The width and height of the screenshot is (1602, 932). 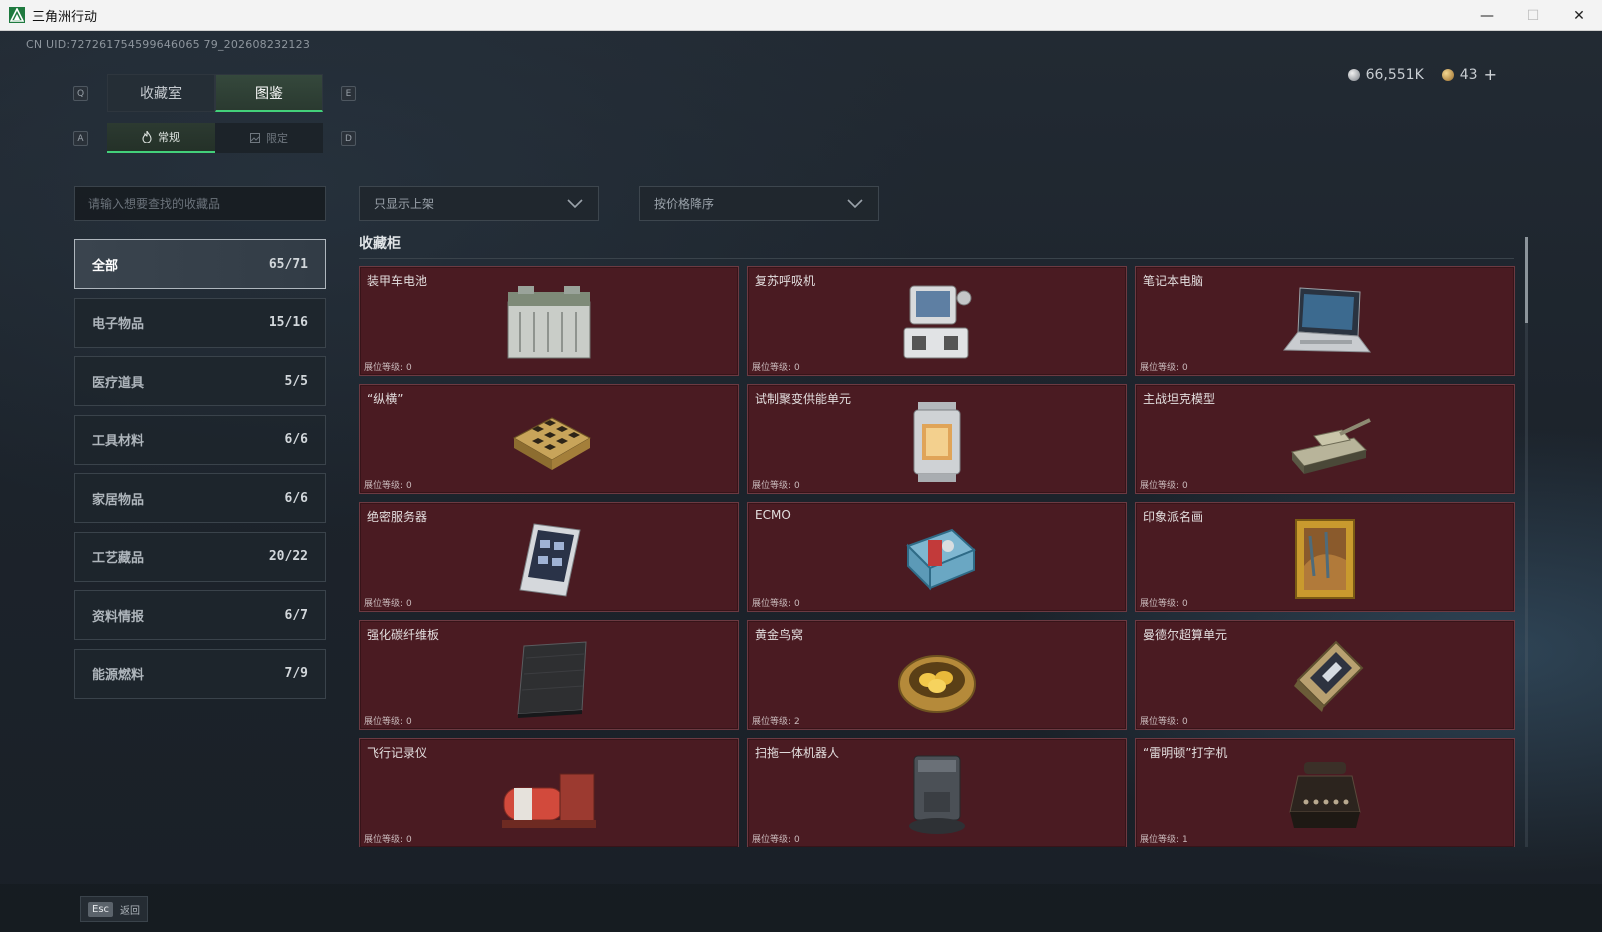 I want to click on subtab-limited-label: 限定, so click(x=277, y=138).